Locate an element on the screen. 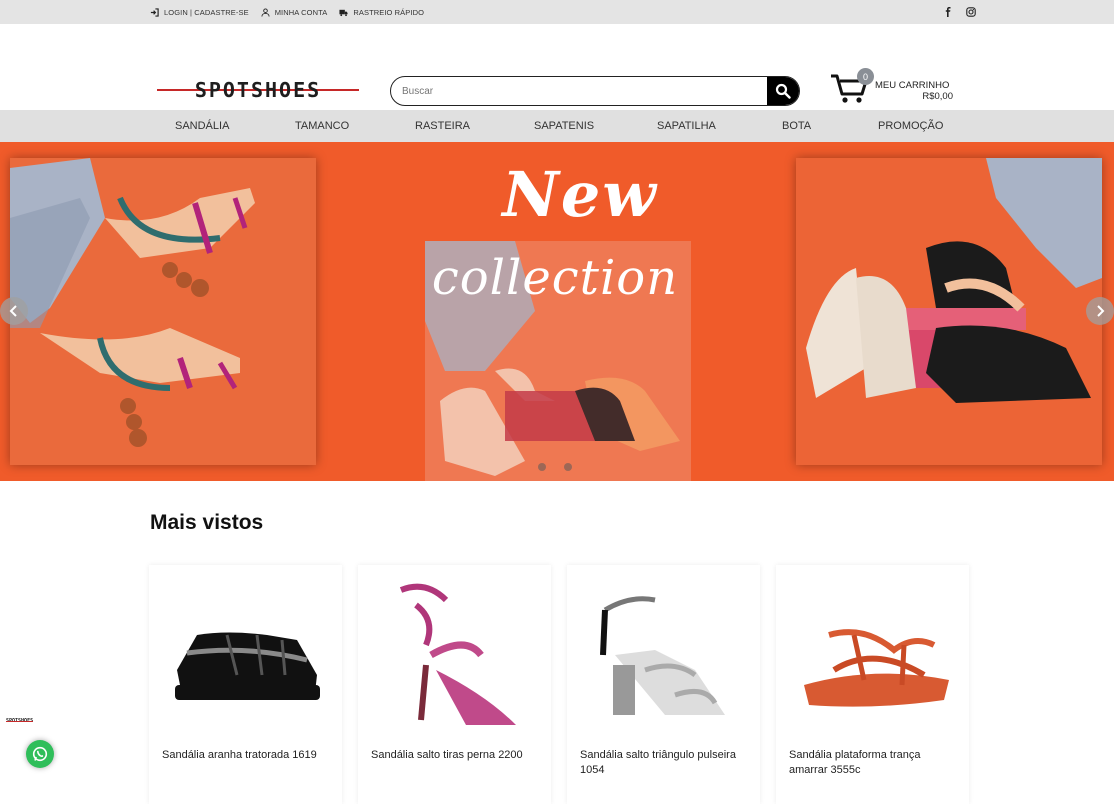 Image resolution: width=1114 pixels, height=804 pixels. tracking-link: RASTREIO RÁPIDO is located at coordinates (381, 12).